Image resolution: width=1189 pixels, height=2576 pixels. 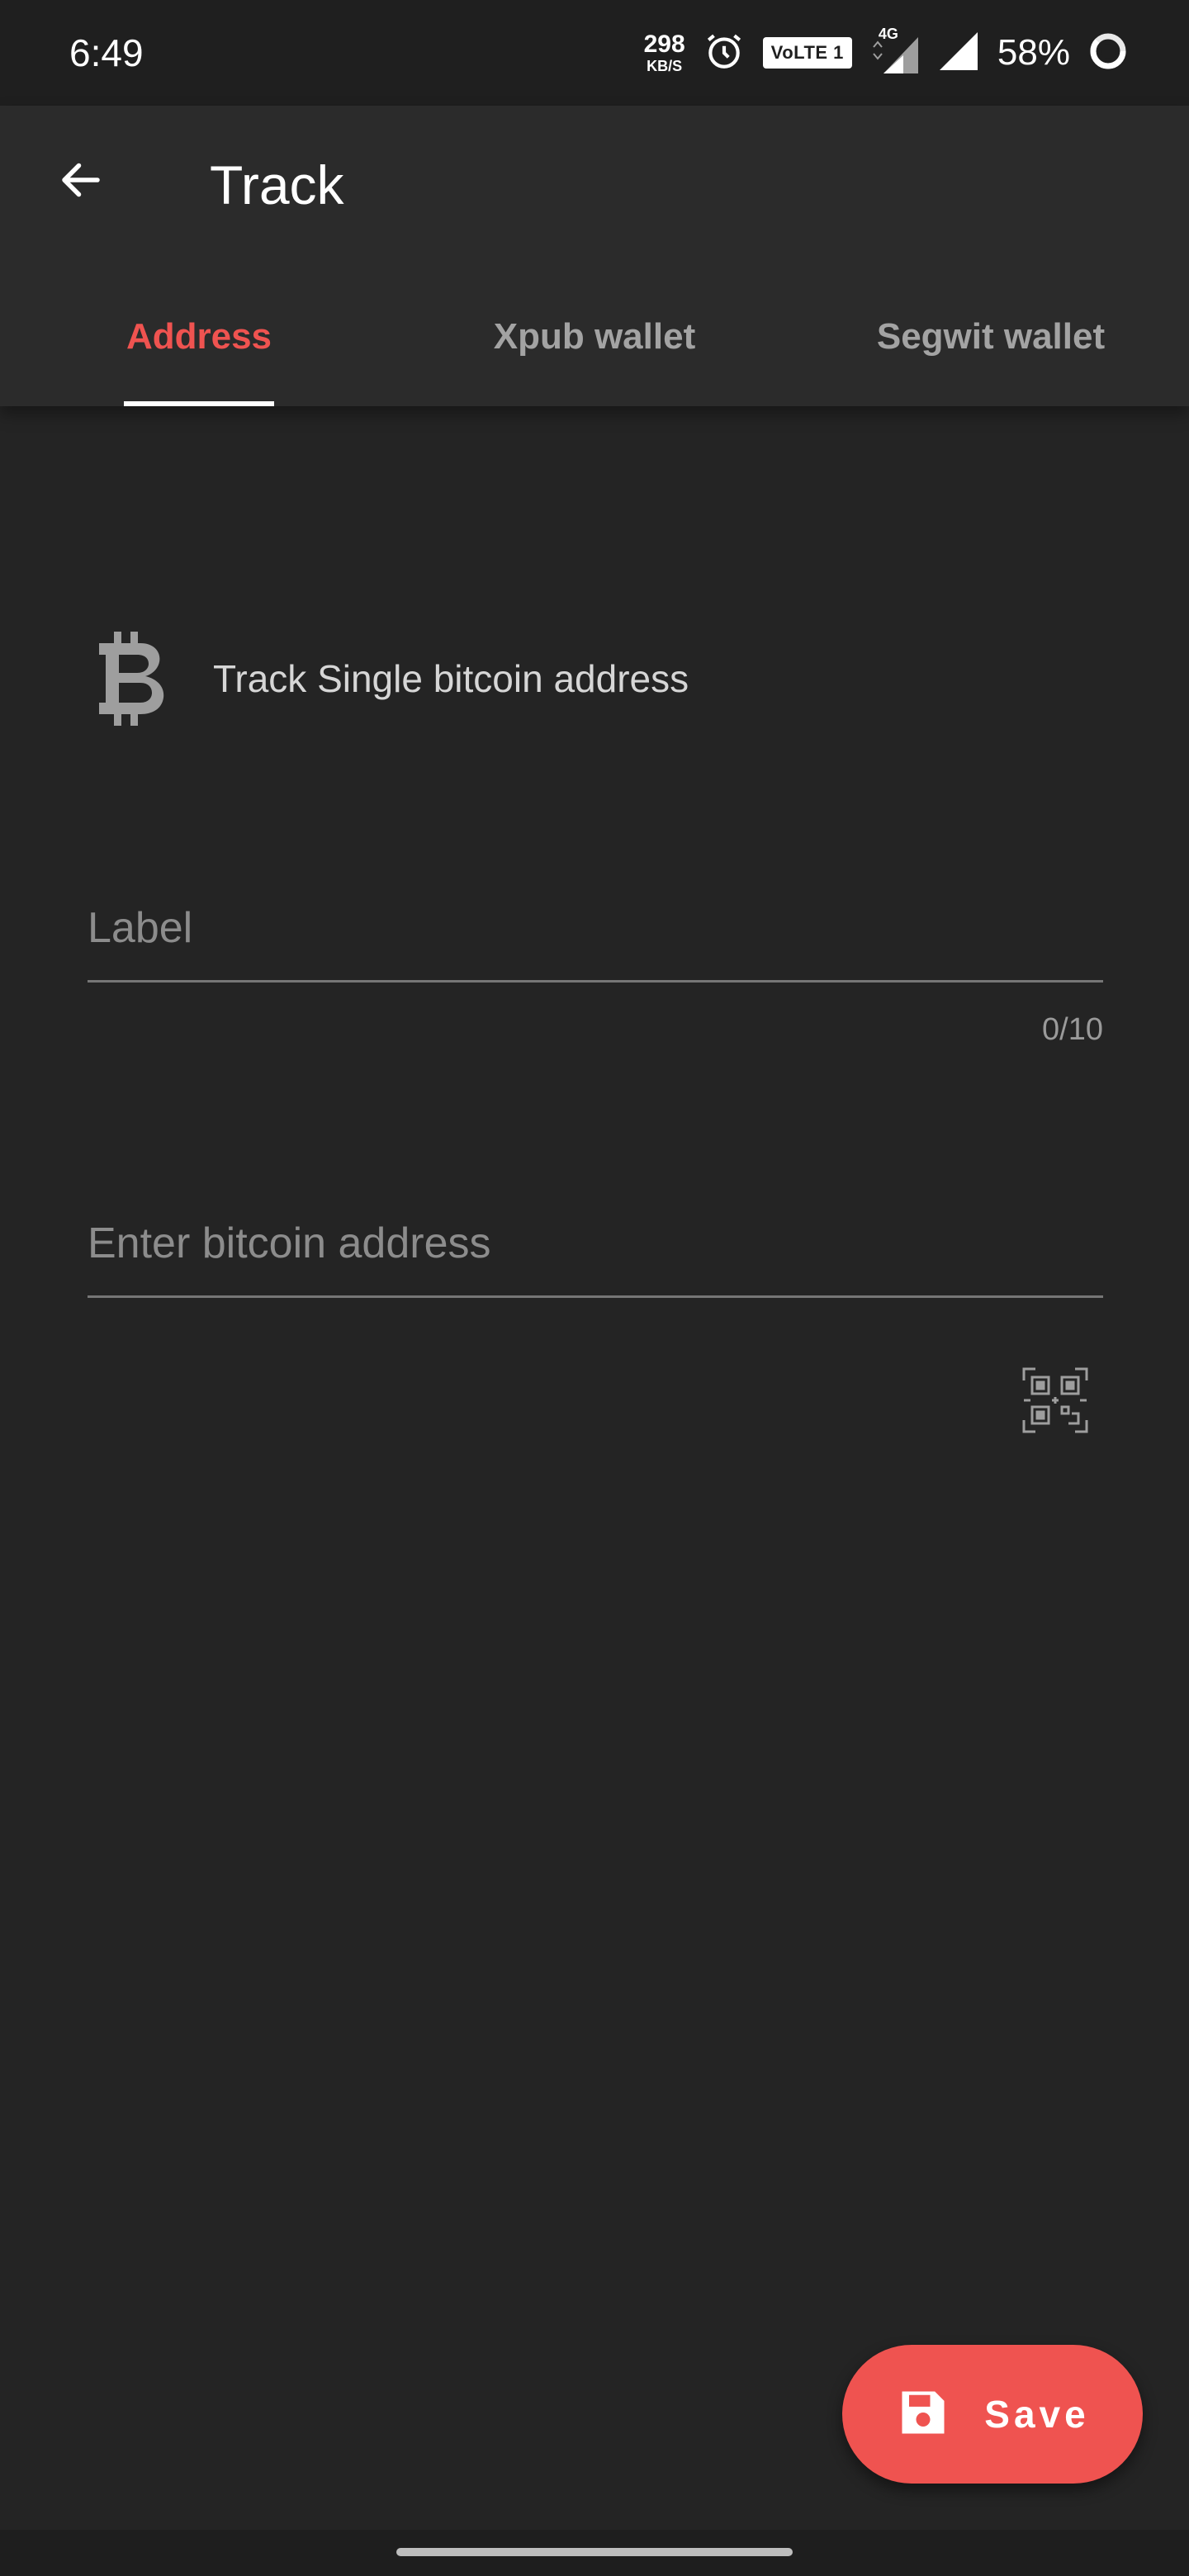 I want to click on network-speed: 298 KB/S, so click(x=664, y=52).